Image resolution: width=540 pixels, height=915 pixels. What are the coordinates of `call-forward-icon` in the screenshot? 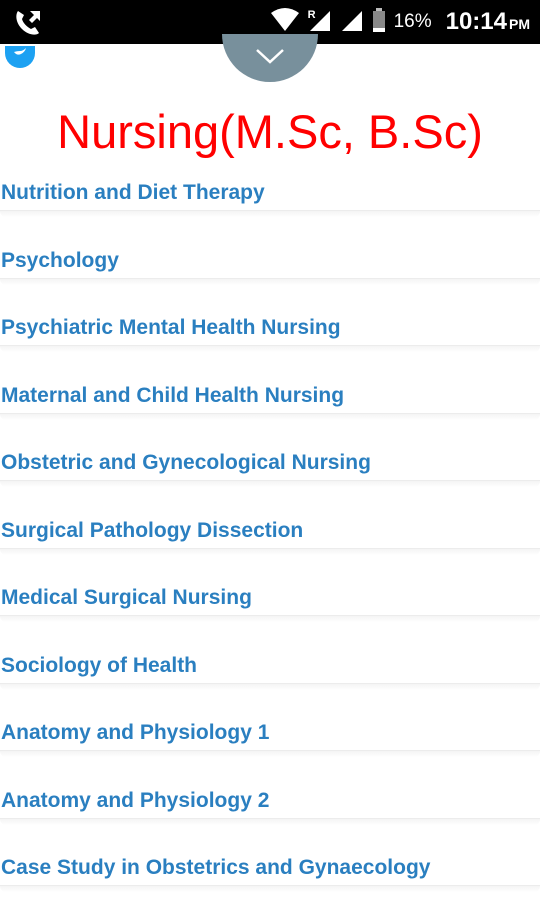 It's located at (28, 24).